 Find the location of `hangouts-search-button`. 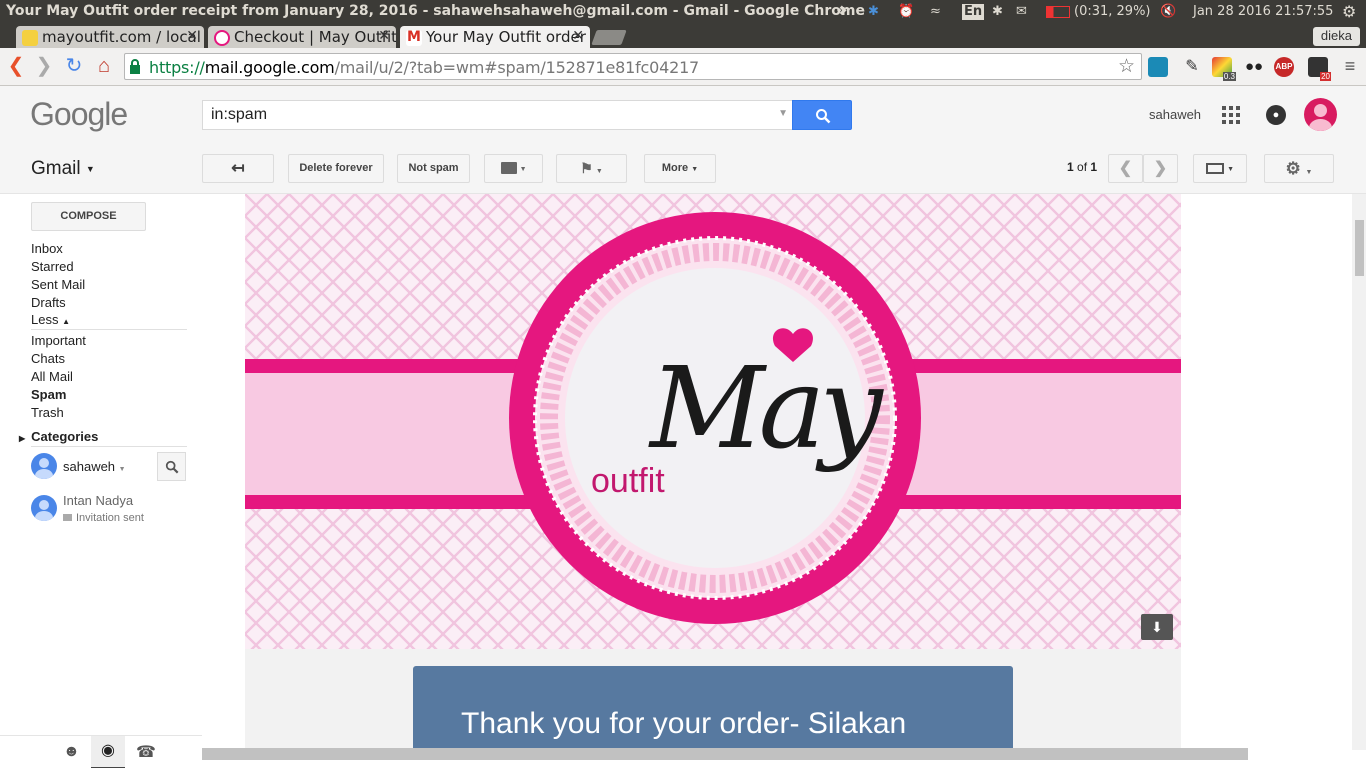

hangouts-search-button is located at coordinates (171, 466).